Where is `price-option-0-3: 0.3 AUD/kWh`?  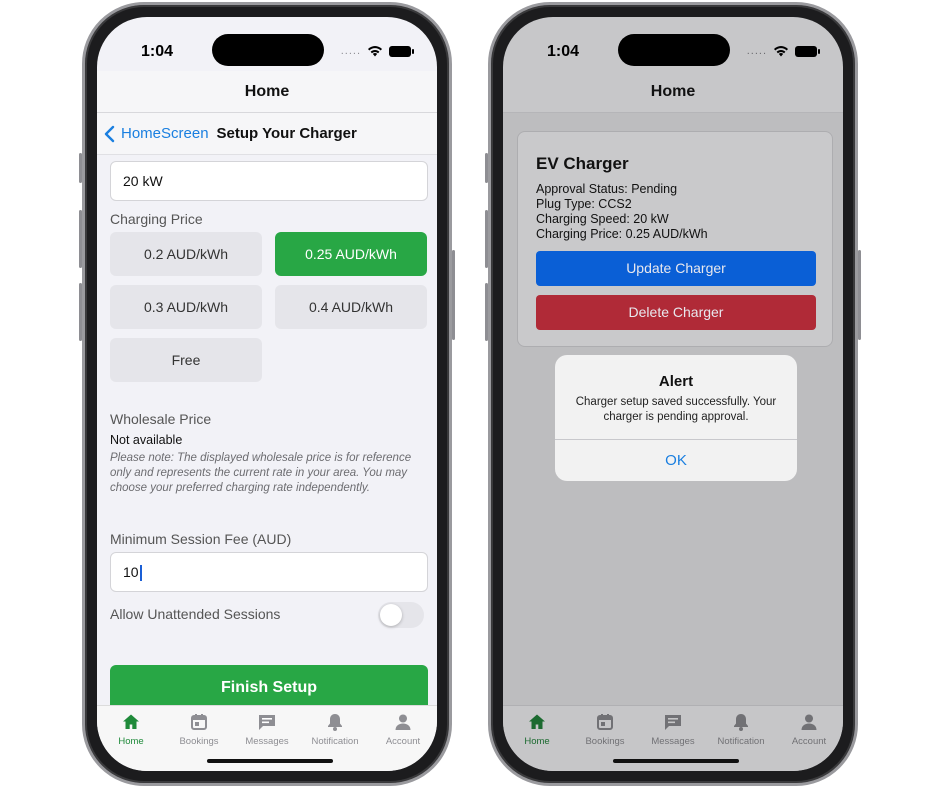 price-option-0-3: 0.3 AUD/kWh is located at coordinates (186, 307).